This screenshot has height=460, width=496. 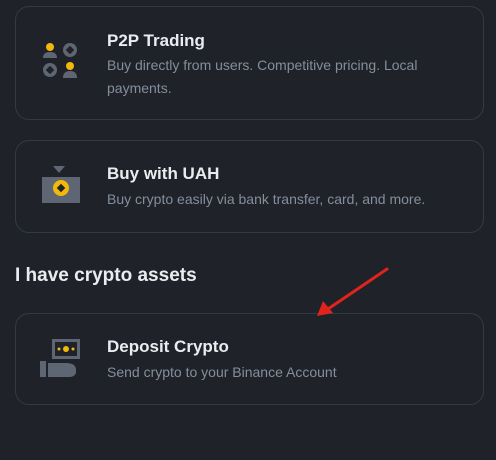 What do you see at coordinates (353, 291) in the screenshot?
I see `annotation-arrow` at bounding box center [353, 291].